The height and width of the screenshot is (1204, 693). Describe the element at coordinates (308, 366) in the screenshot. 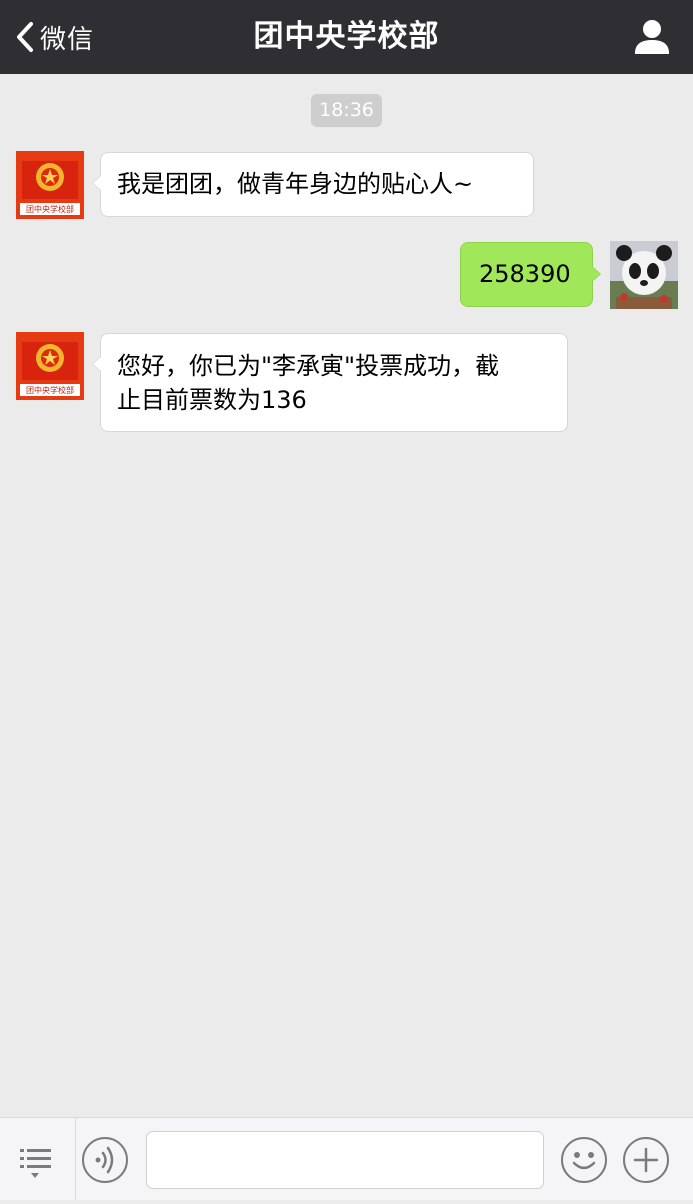

I see `message-text-line: 您好，你已为"李承寅"投票成功，截` at that location.